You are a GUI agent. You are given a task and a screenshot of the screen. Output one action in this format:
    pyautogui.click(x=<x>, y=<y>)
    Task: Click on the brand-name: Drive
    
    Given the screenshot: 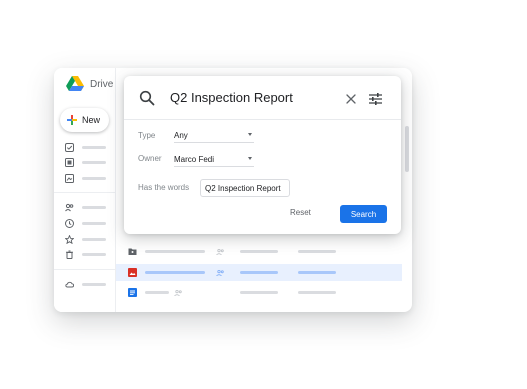 What is the action you would take?
    pyautogui.click(x=102, y=84)
    